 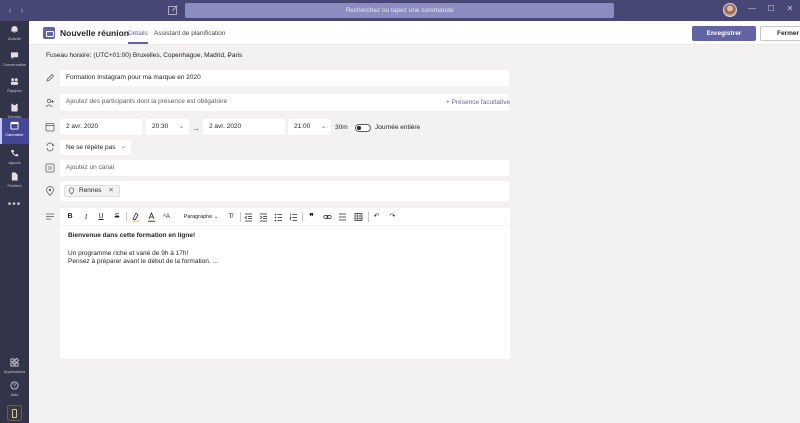 I want to click on toggle-knob, so click(x=359, y=128).